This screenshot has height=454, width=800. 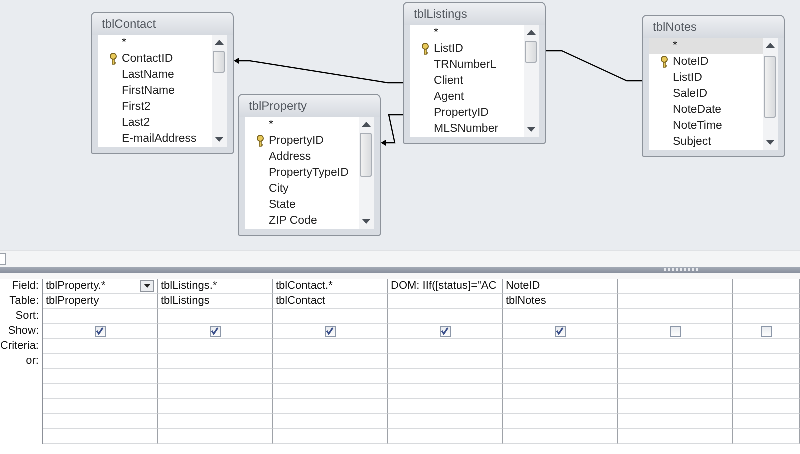 I want to click on table-cell: tblProperty, so click(x=100, y=301).